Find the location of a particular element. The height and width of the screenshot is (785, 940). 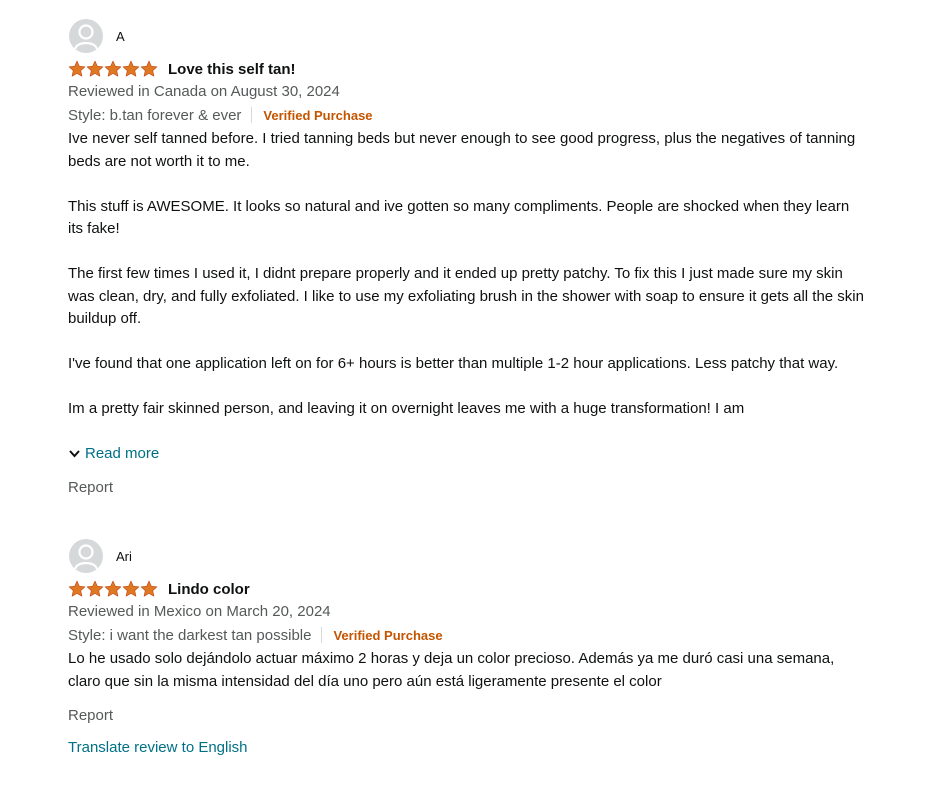

review-style: Style: i want the darkest tan possible is located at coordinates (189, 635).